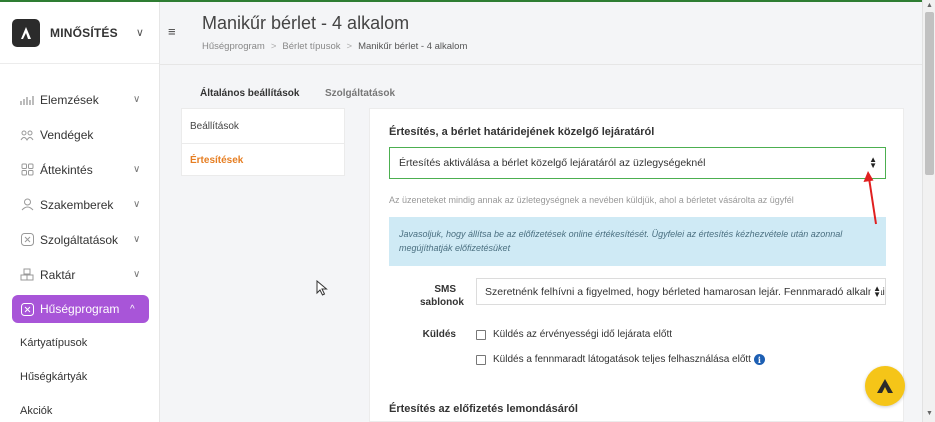 This screenshot has width=935, height=422. I want to click on user-icon, so click(27, 205).